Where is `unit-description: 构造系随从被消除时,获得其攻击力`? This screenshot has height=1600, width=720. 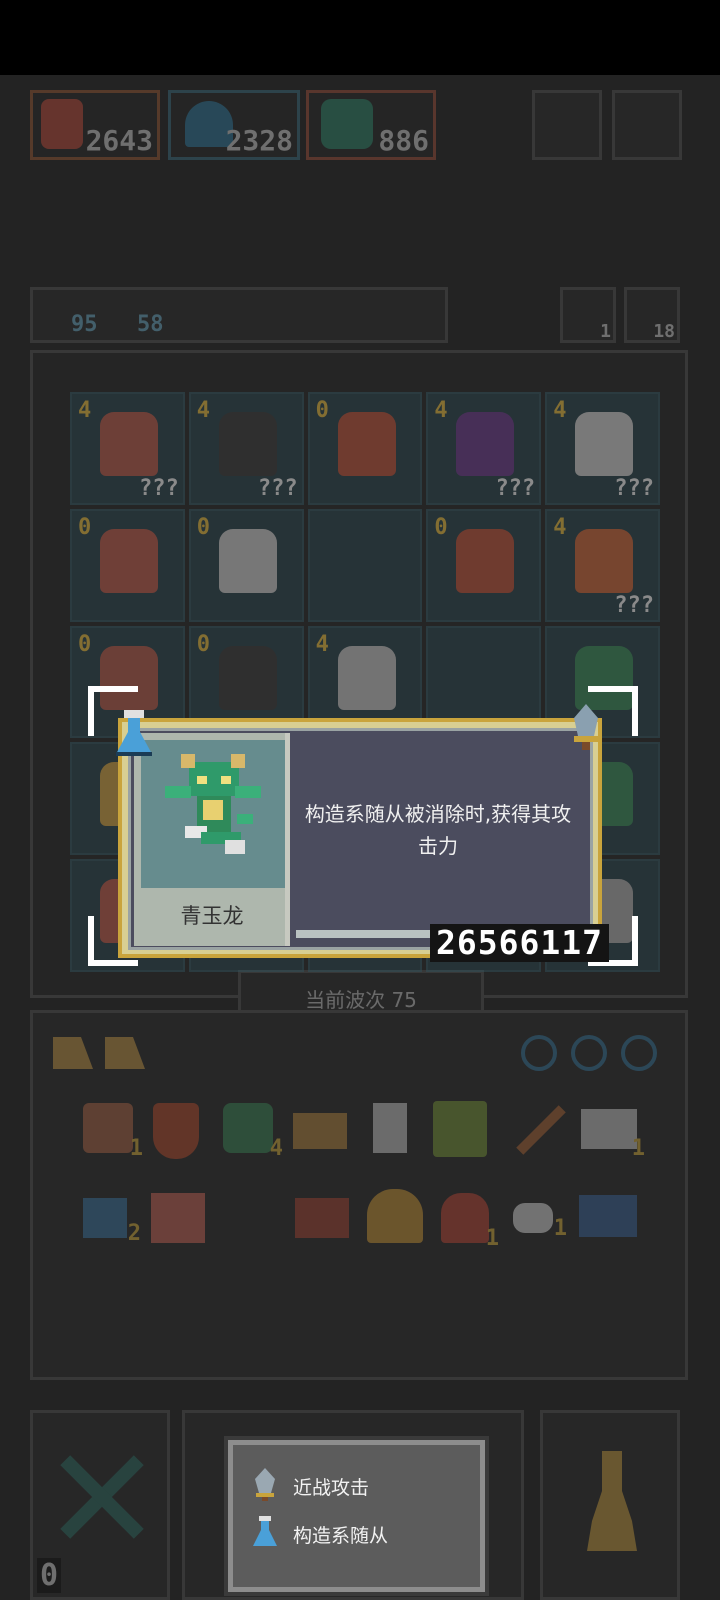
unit-description: 构造系随从被消除时,获得其攻击力 is located at coordinates (438, 830).